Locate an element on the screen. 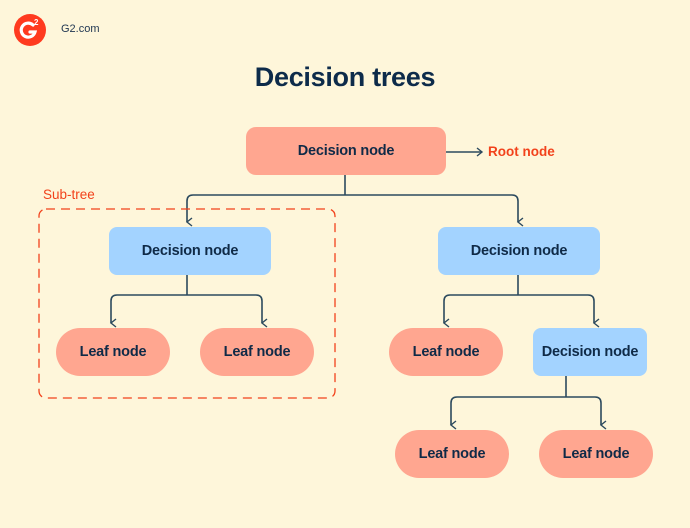  subtree-annotation: Sub-tree is located at coordinates (69, 194).